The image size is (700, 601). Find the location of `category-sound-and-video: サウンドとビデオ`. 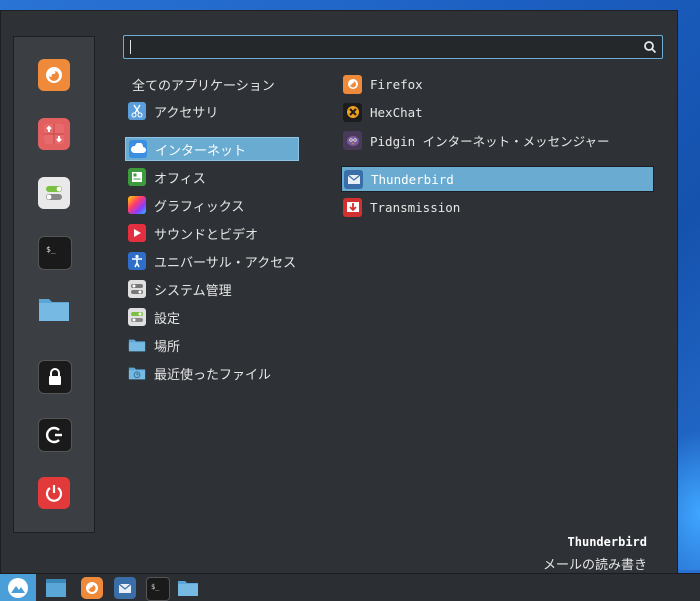

category-sound-and-video: サウンドとビデオ is located at coordinates (212, 233).